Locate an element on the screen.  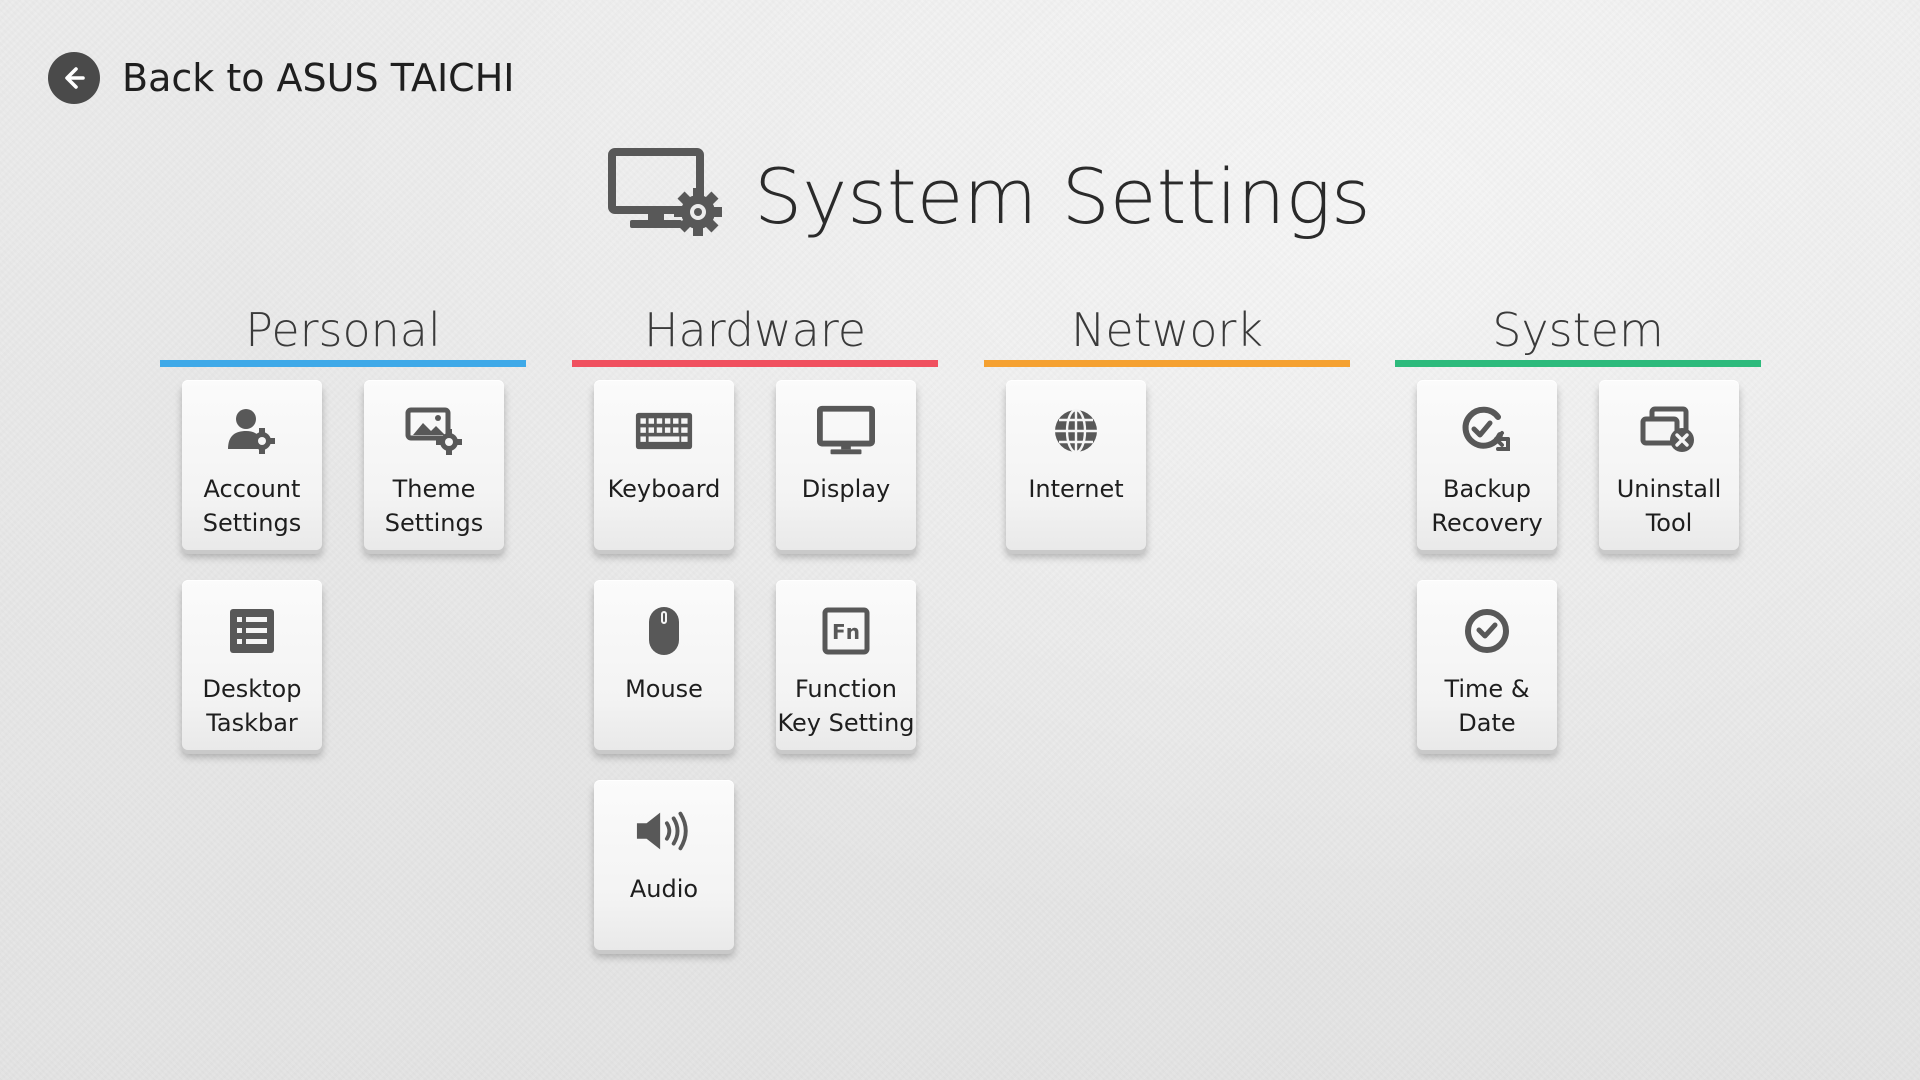
tile-label: Mouse is located at coordinates (664, 689).